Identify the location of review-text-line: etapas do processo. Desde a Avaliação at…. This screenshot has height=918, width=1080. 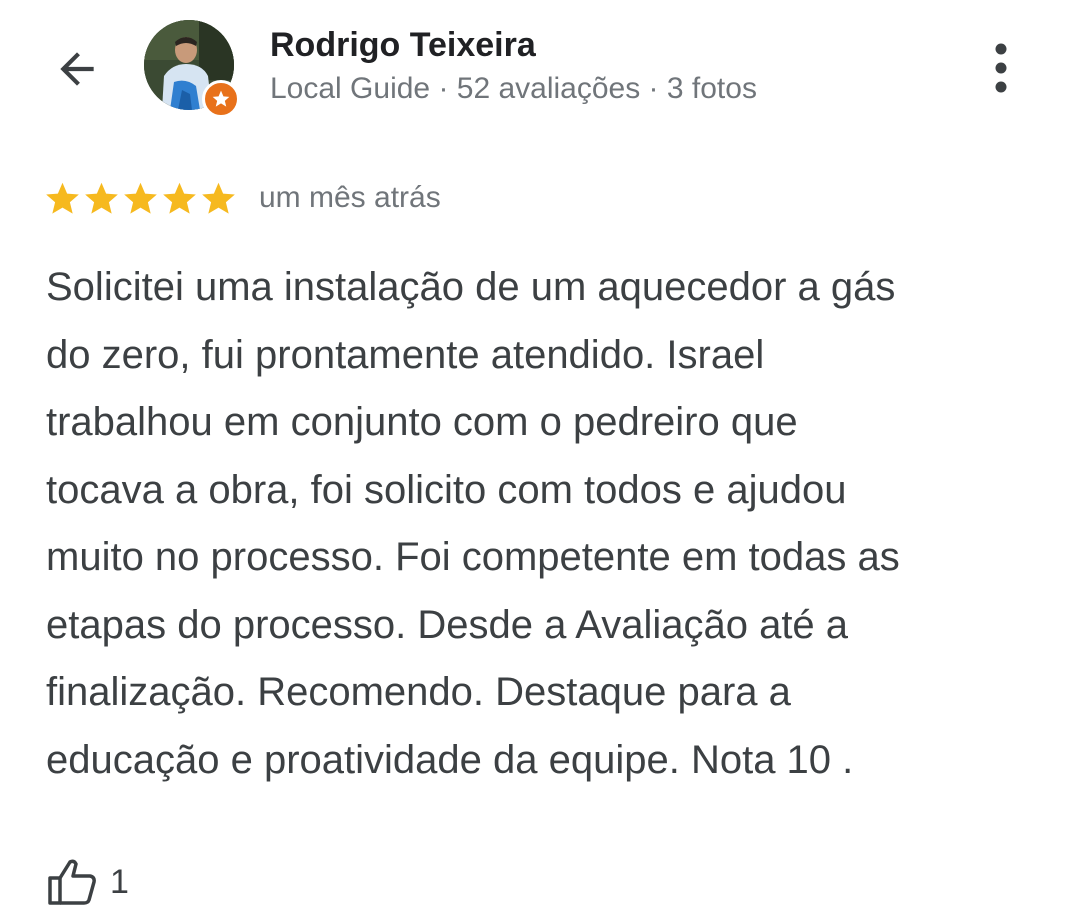
(447, 624).